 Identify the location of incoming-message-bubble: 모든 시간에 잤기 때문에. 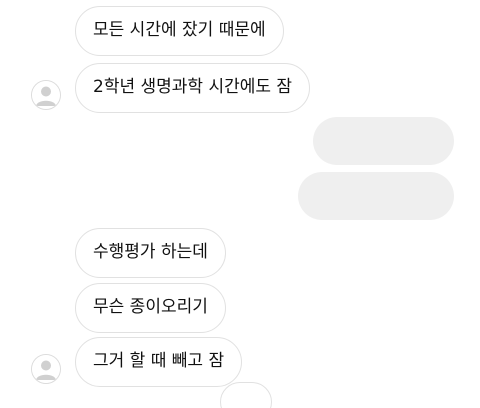
(179, 31).